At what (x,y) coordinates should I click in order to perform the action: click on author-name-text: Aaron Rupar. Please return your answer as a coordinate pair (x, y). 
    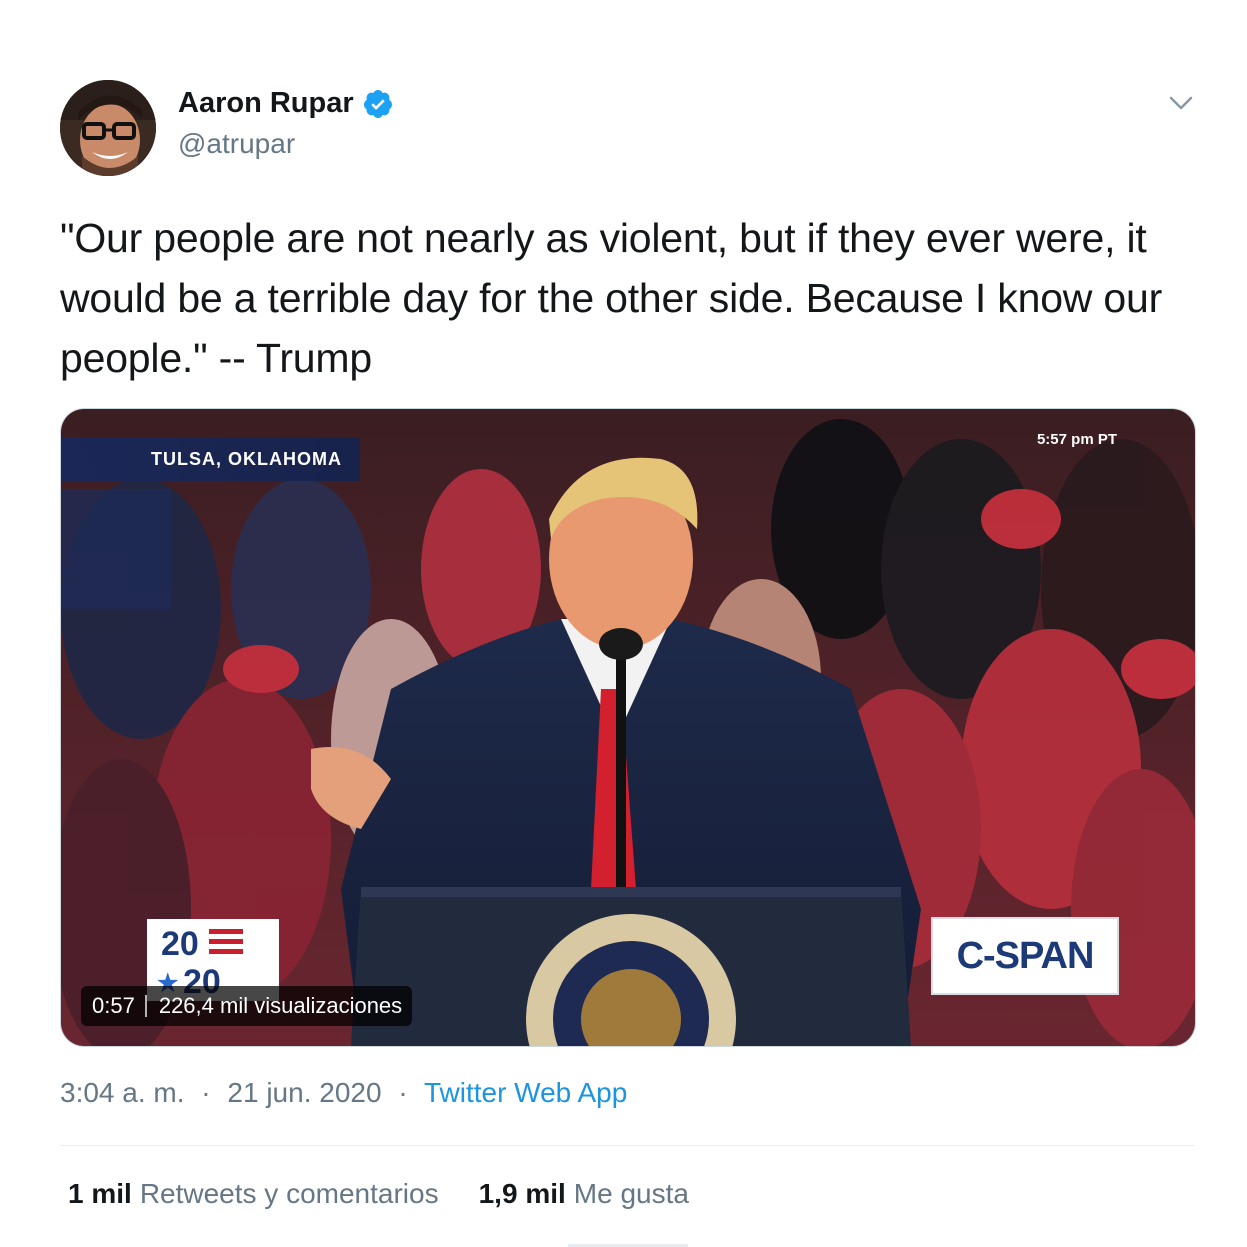
    Looking at the image, I should click on (266, 103).